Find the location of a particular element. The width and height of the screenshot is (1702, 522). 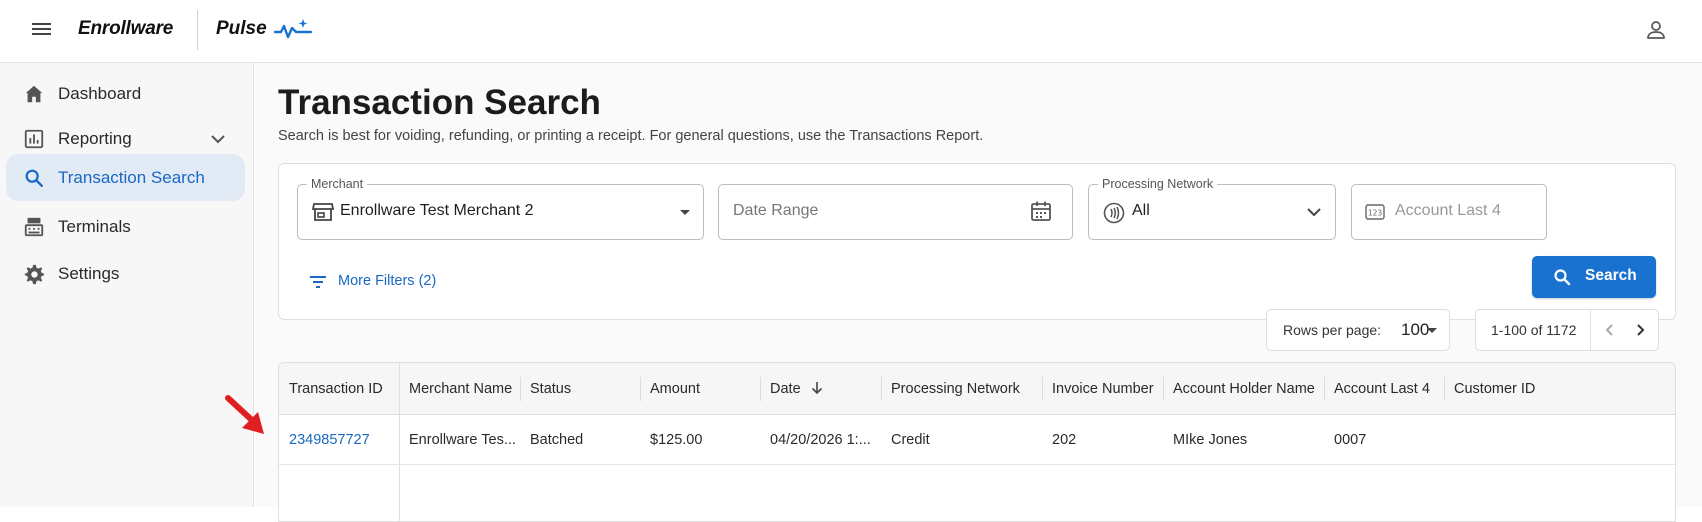

sort-descending-icon is located at coordinates (817, 388).